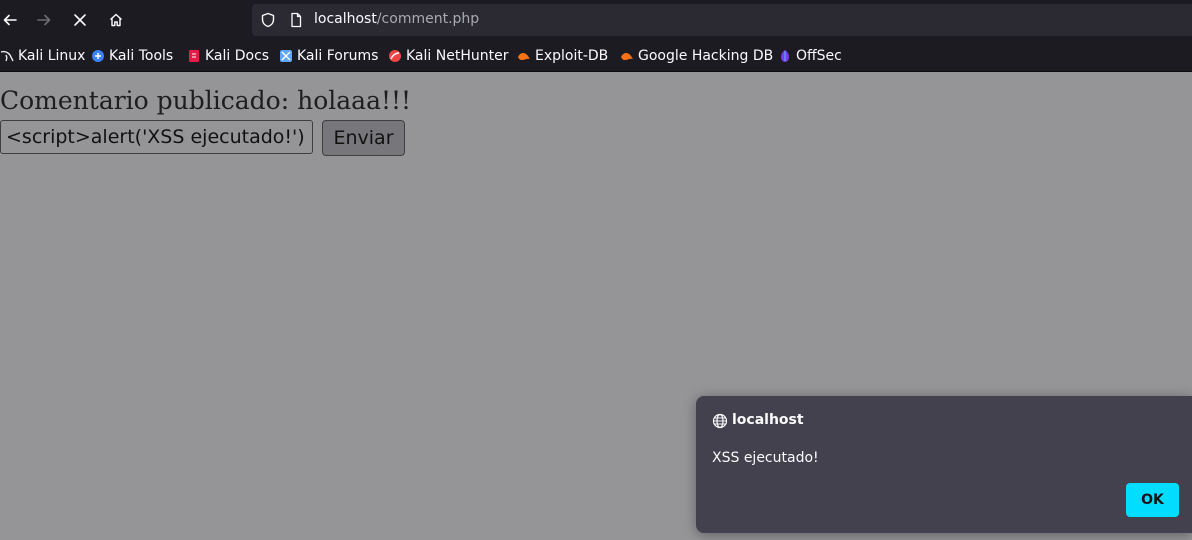  I want to click on bookmark-exploit-db: Exploit-DB, so click(562, 56).